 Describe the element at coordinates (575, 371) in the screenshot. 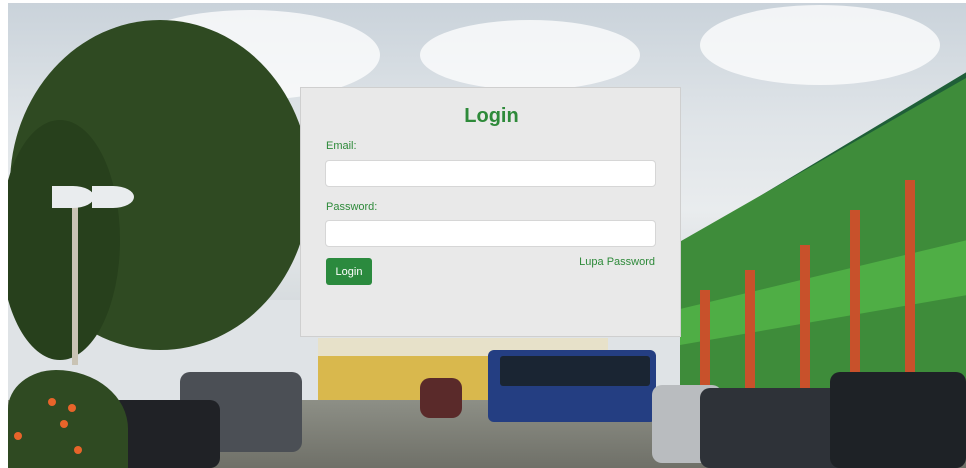

I see `bus-window` at that location.